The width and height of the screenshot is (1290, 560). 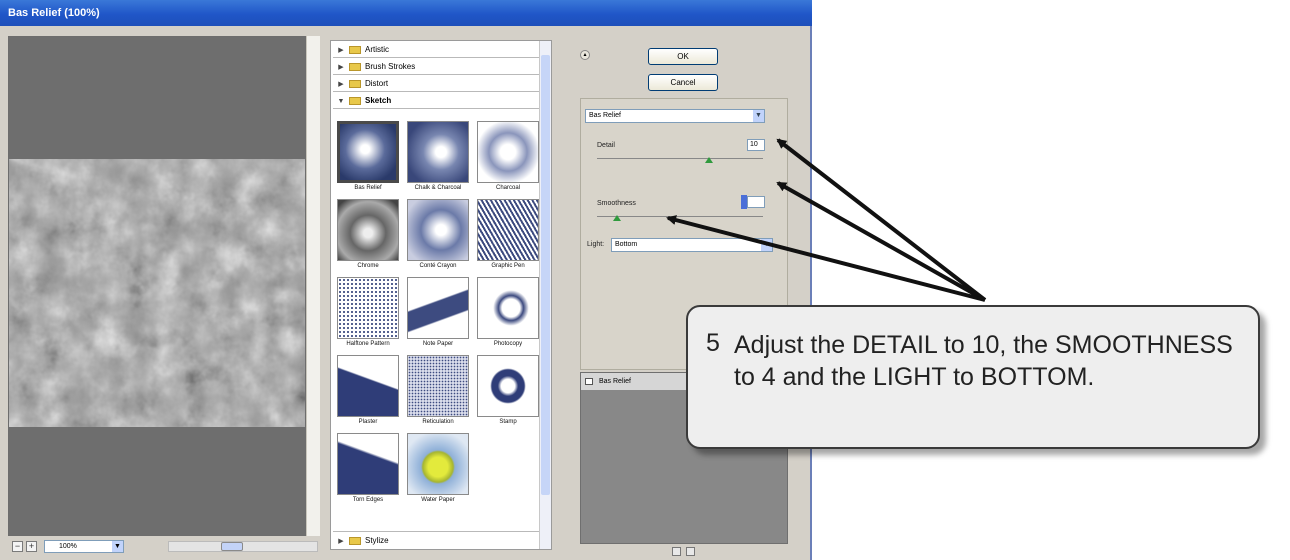 I want to click on filter-label: Charcoal, so click(x=507, y=188).